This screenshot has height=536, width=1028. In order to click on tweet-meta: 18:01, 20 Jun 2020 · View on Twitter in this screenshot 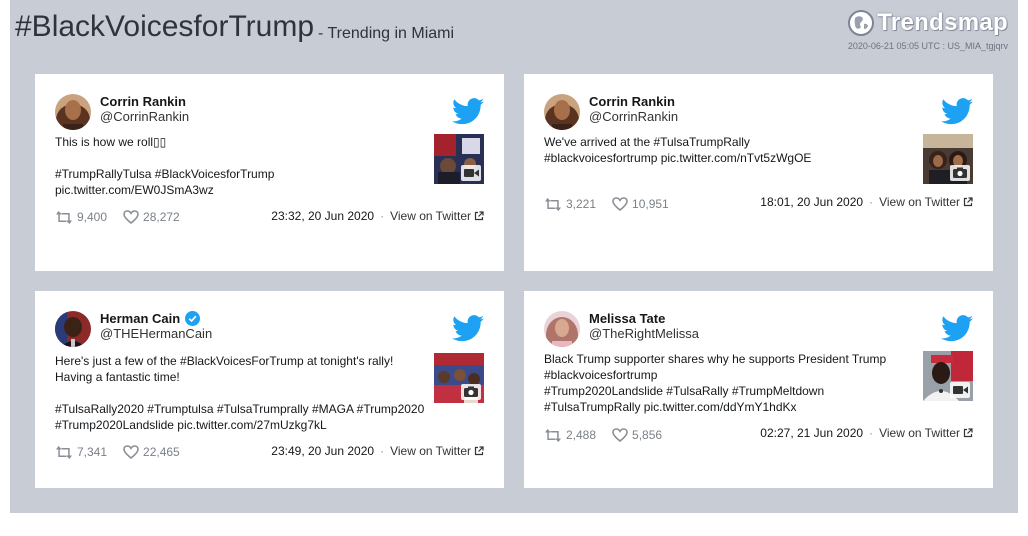, I will do `click(866, 202)`.